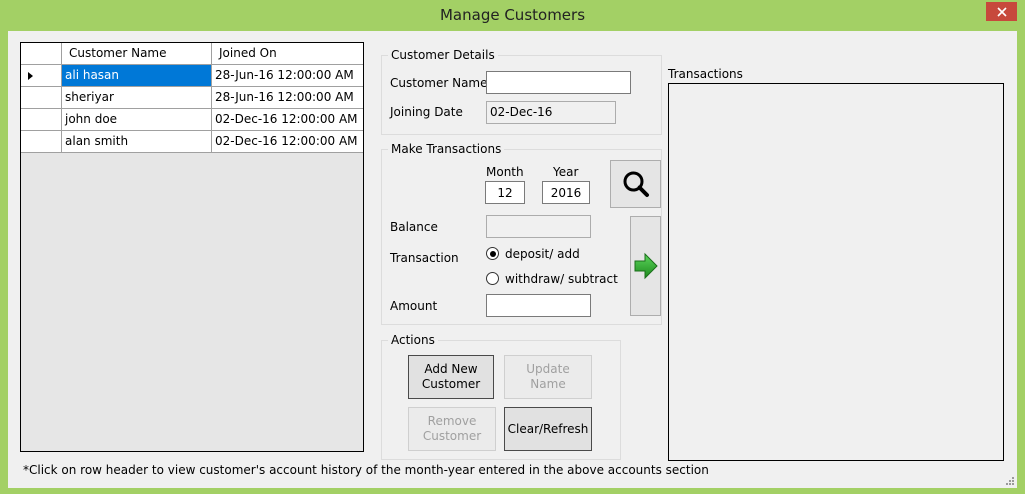 The image size is (1025, 494). What do you see at coordinates (566, 192) in the screenshot?
I see `year-input` at bounding box center [566, 192].